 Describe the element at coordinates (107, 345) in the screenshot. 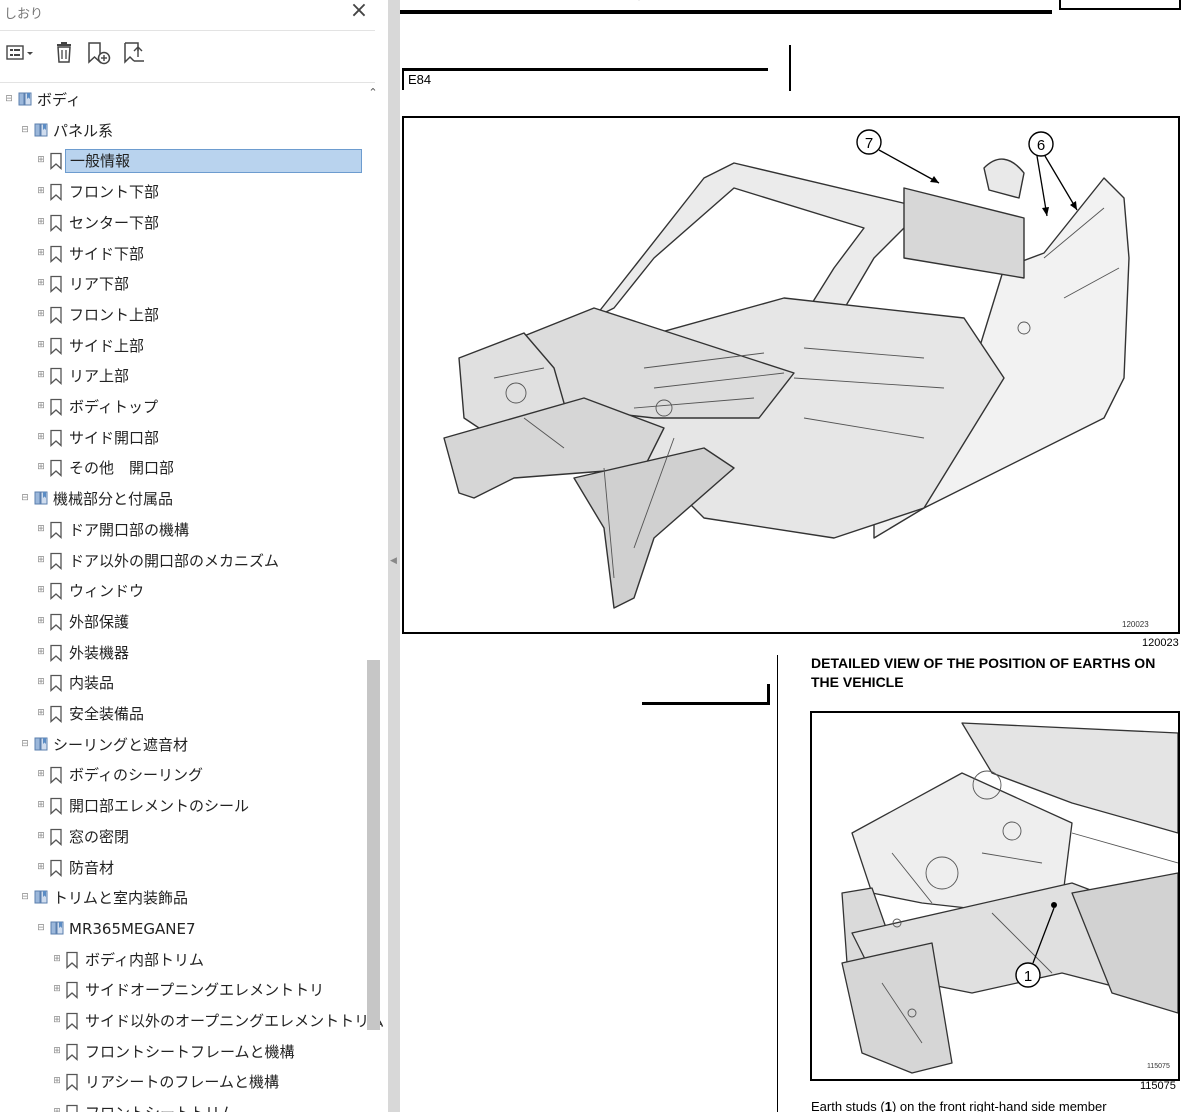

I see `bookmark-label: サイド上部` at that location.